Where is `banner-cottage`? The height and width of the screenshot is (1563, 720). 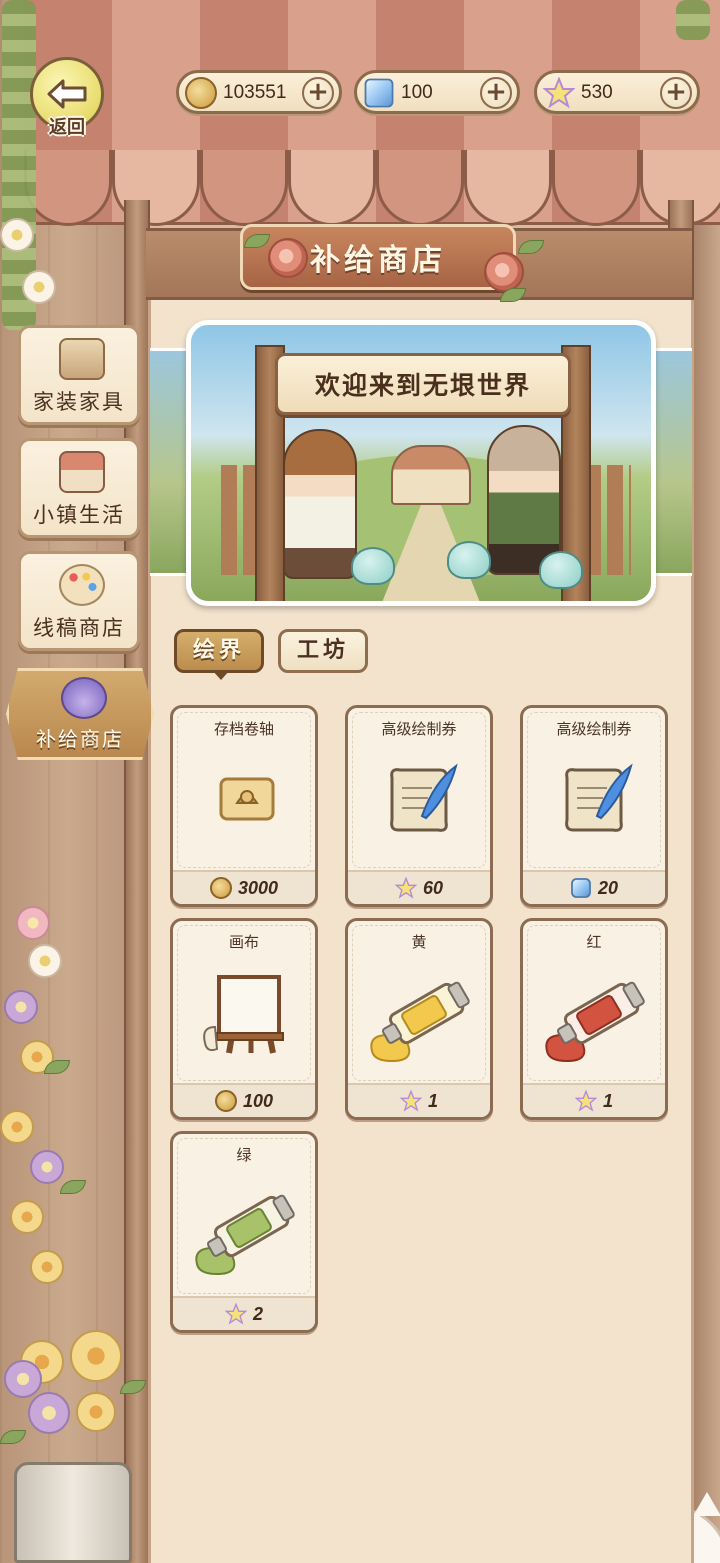 banner-cottage is located at coordinates (431, 475).